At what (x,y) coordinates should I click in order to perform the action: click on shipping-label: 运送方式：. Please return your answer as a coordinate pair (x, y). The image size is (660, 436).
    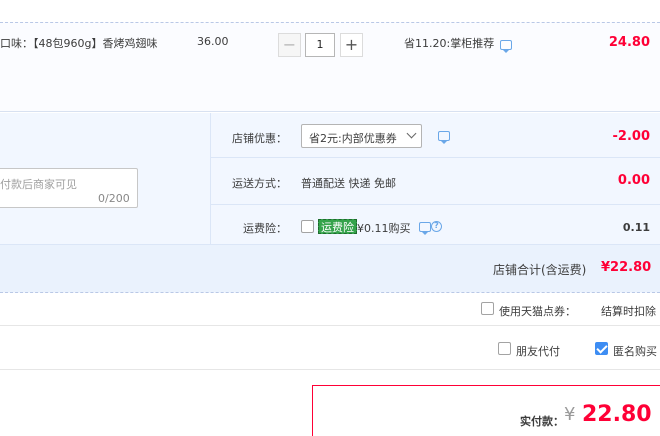
    Looking at the image, I should click on (259, 183).